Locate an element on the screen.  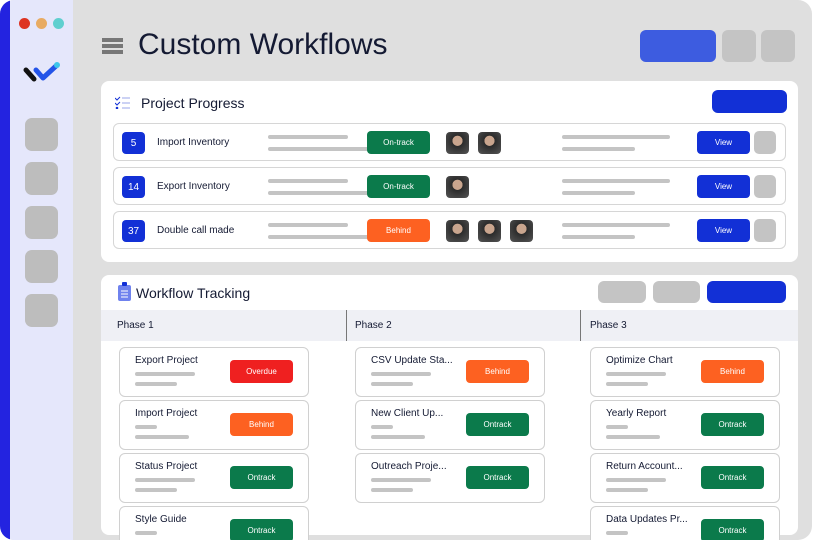
task-card: Optimize Chart Behind is located at coordinates (685, 372).